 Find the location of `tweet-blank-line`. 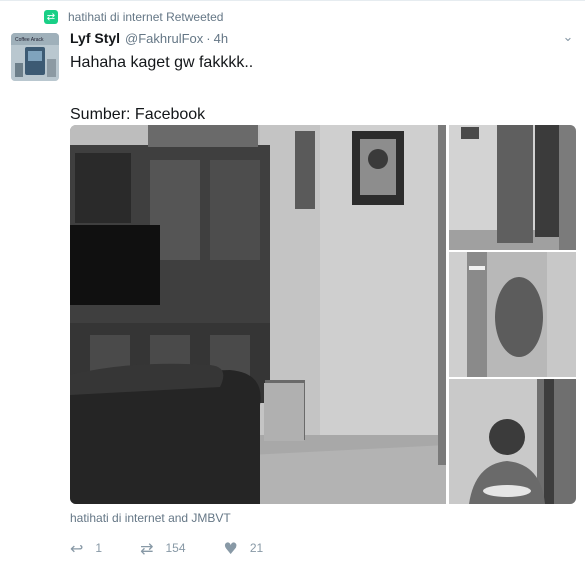

tweet-blank-line is located at coordinates (315, 89).